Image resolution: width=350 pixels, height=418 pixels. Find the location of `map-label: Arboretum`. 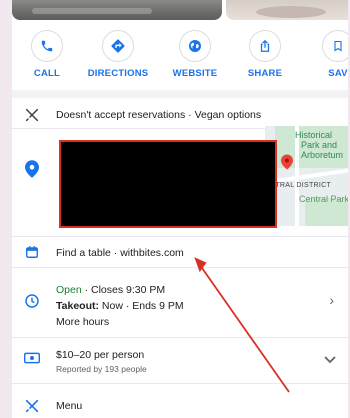

map-label: Arboretum is located at coordinates (322, 155).